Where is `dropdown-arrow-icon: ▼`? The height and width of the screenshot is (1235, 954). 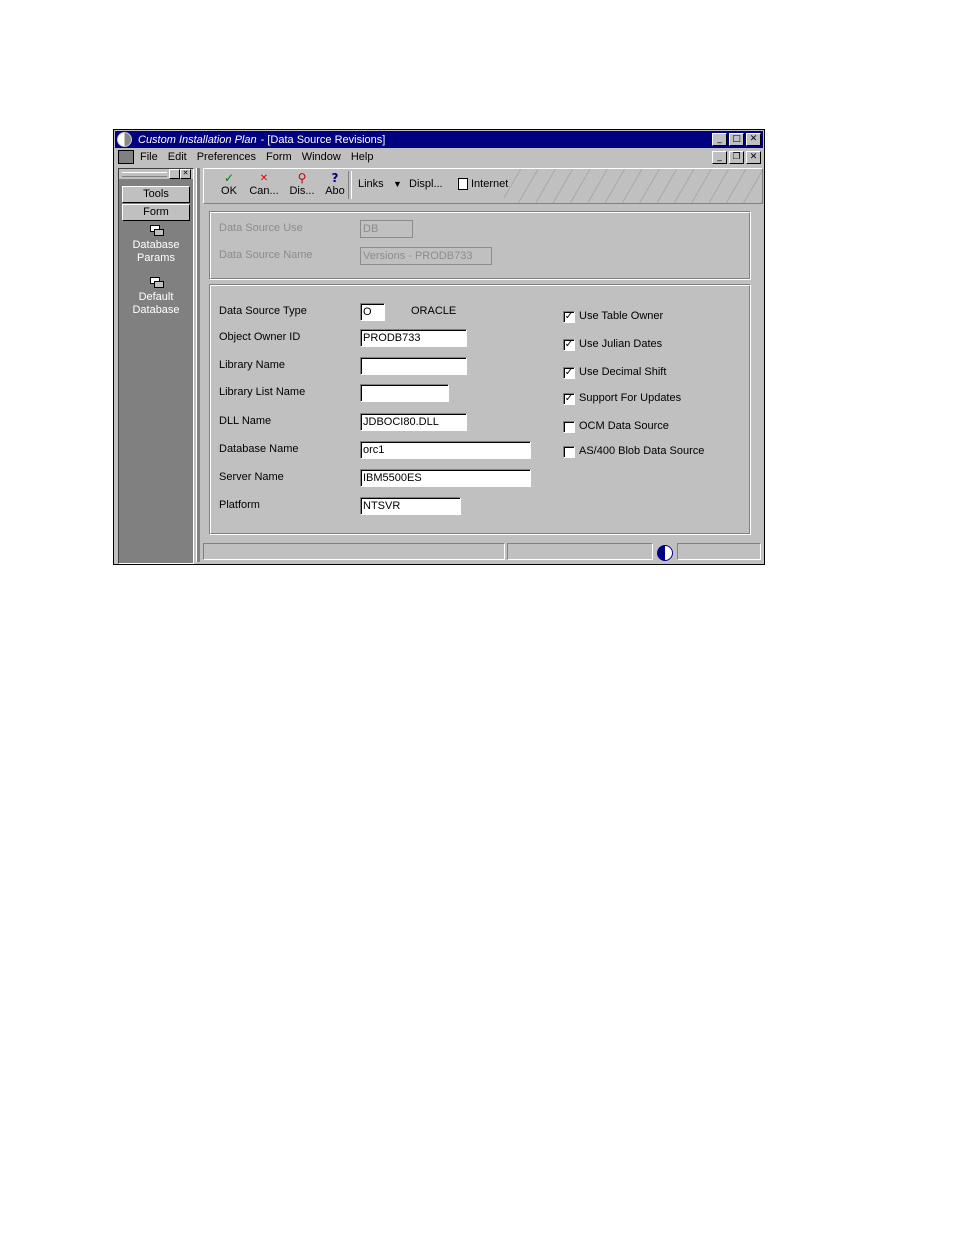
dropdown-arrow-icon: ▼ is located at coordinates (397, 184).